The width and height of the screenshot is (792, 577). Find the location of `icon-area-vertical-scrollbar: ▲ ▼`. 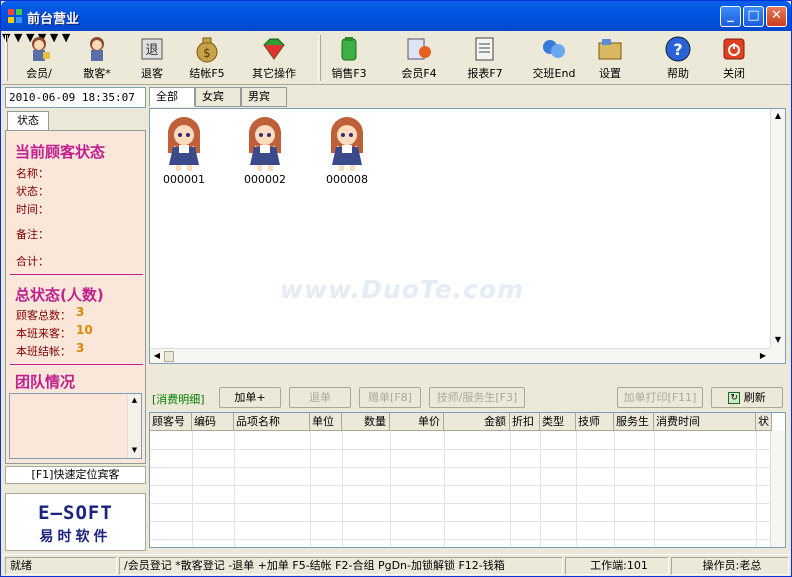

icon-area-vertical-scrollbar: ▲ ▼ is located at coordinates (777, 236).